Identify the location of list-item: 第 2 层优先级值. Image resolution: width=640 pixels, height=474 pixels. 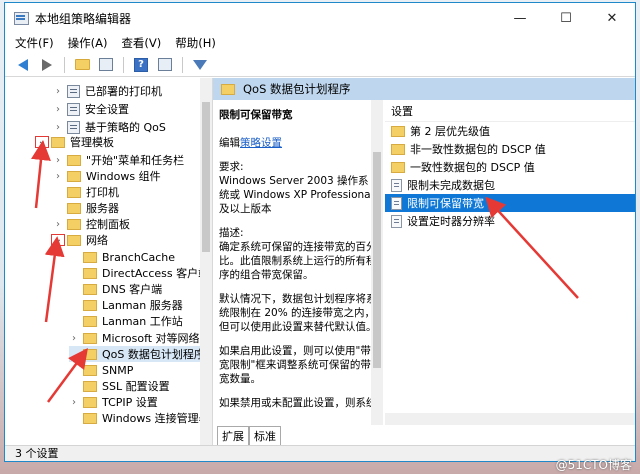
(510, 131).